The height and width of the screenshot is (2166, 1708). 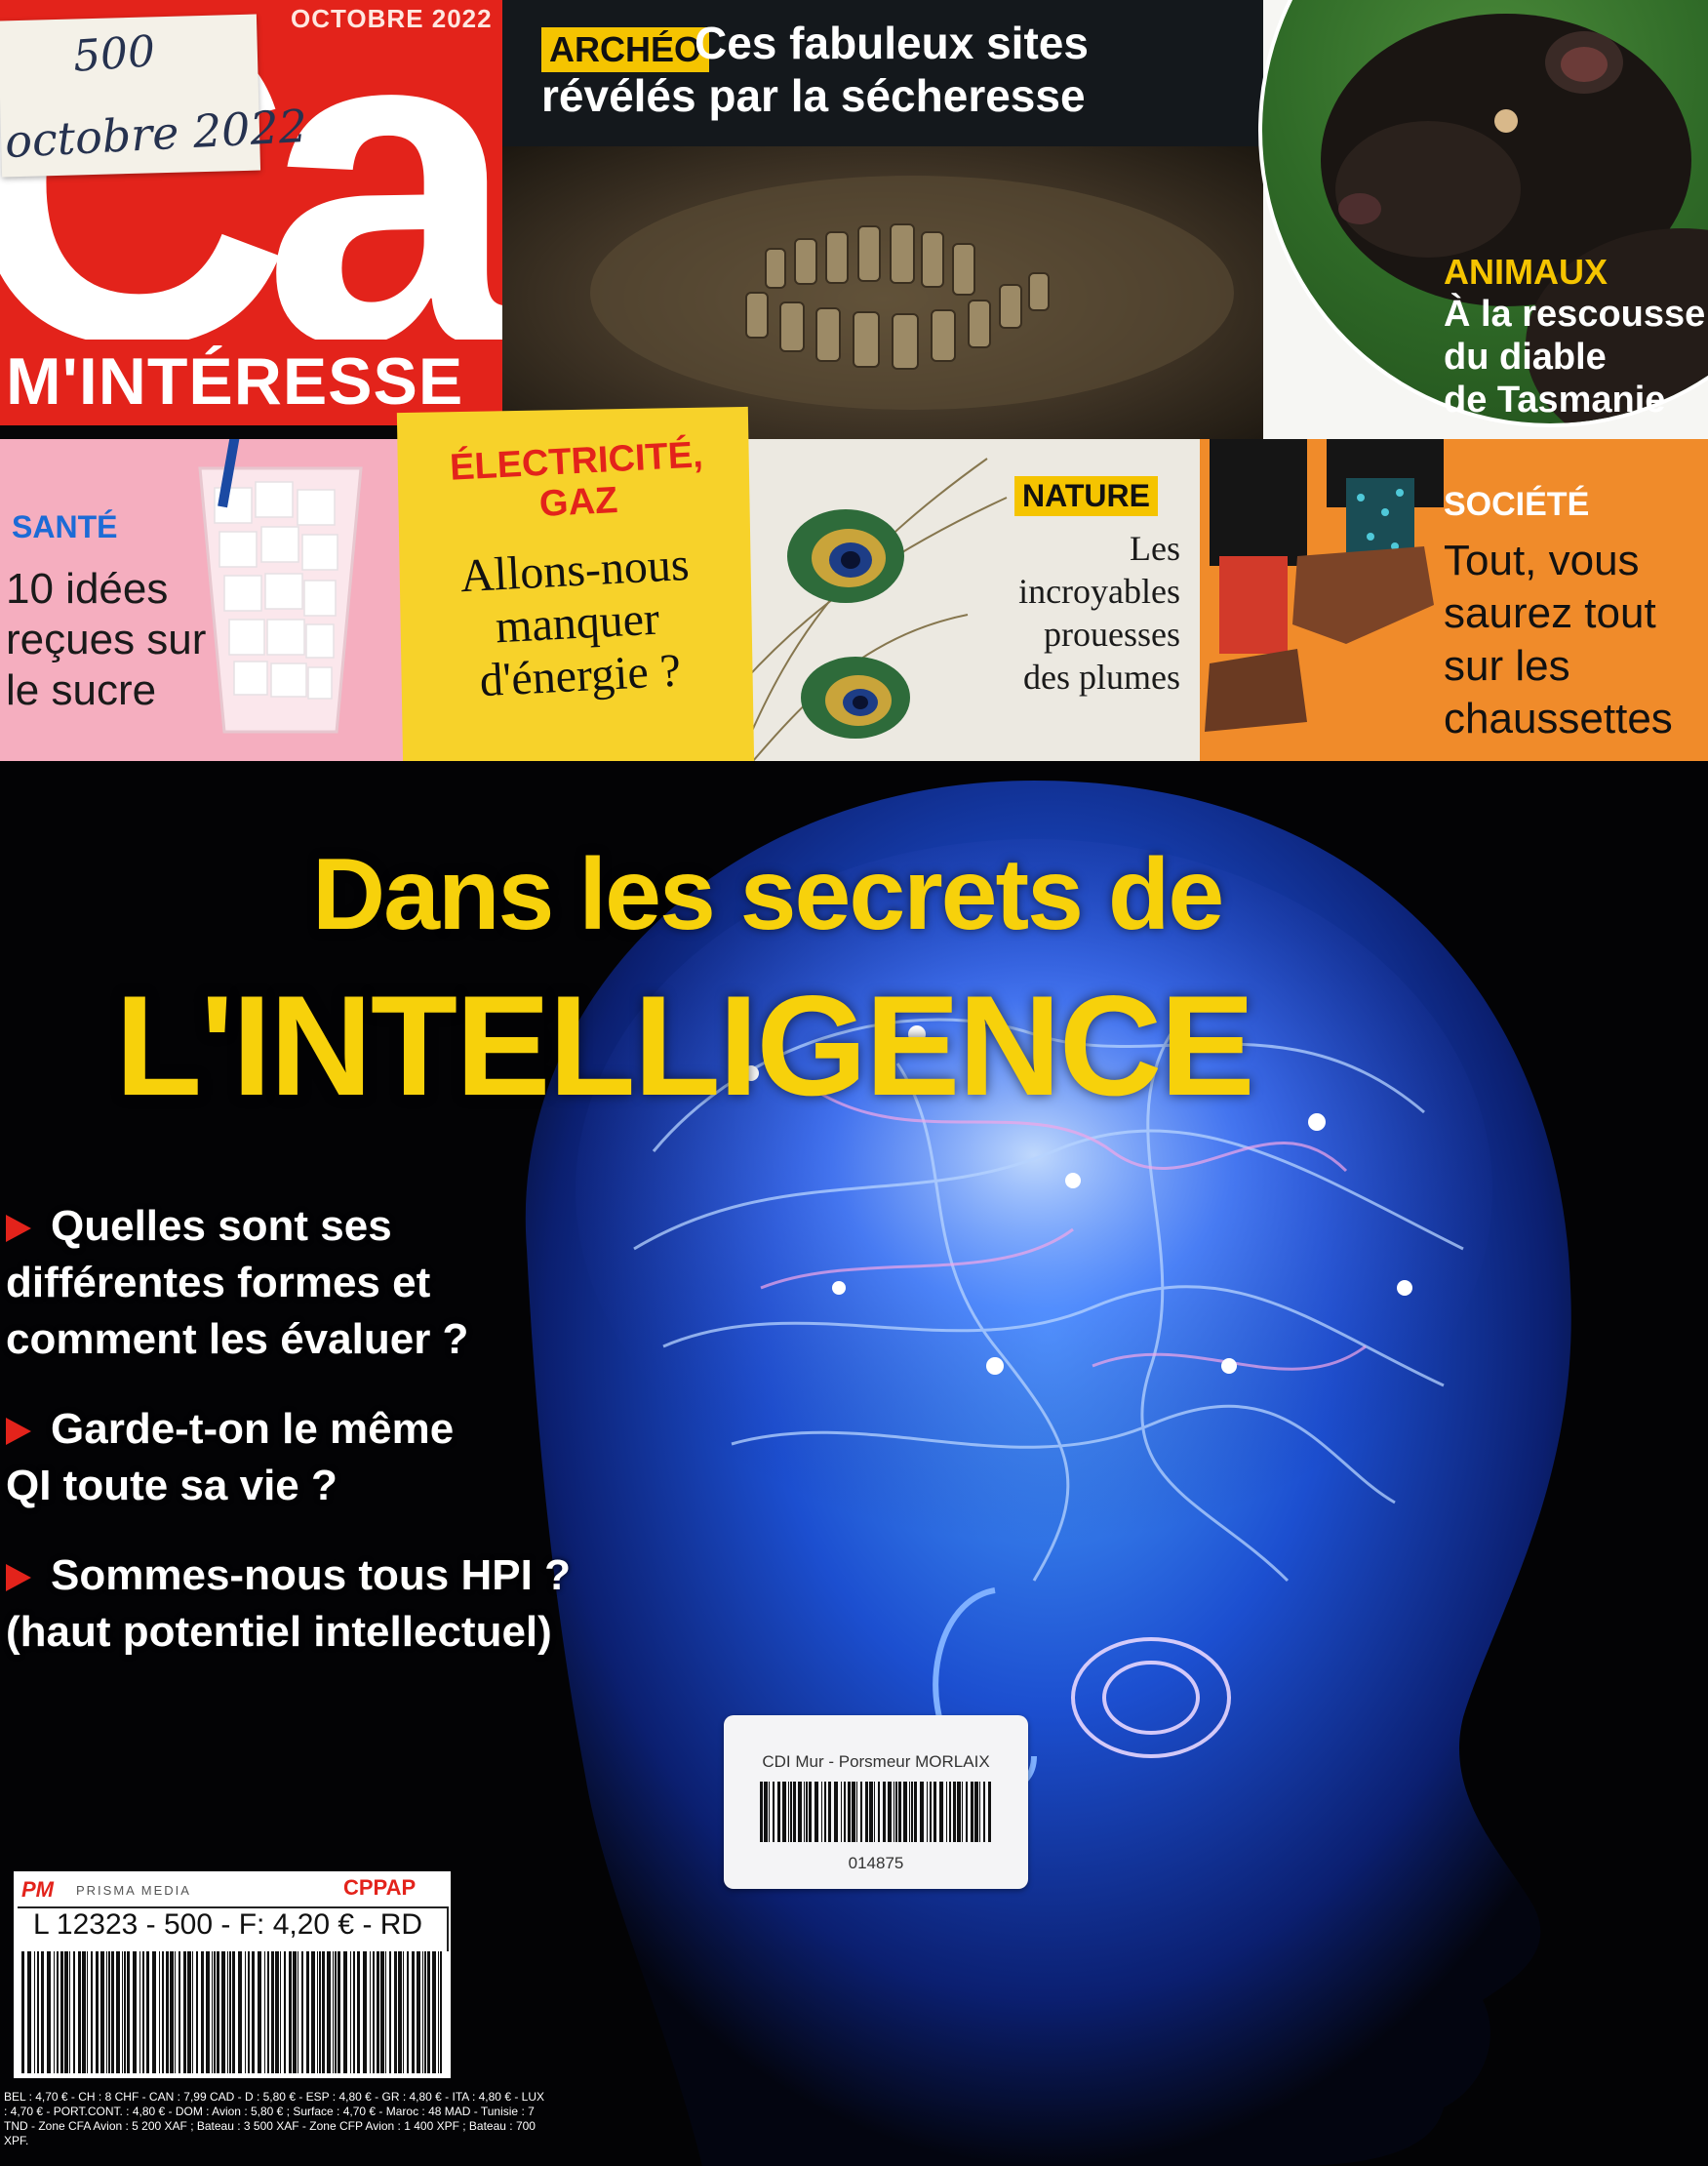 I want to click on archeo-tag: ARCHÉO, so click(x=625, y=50).